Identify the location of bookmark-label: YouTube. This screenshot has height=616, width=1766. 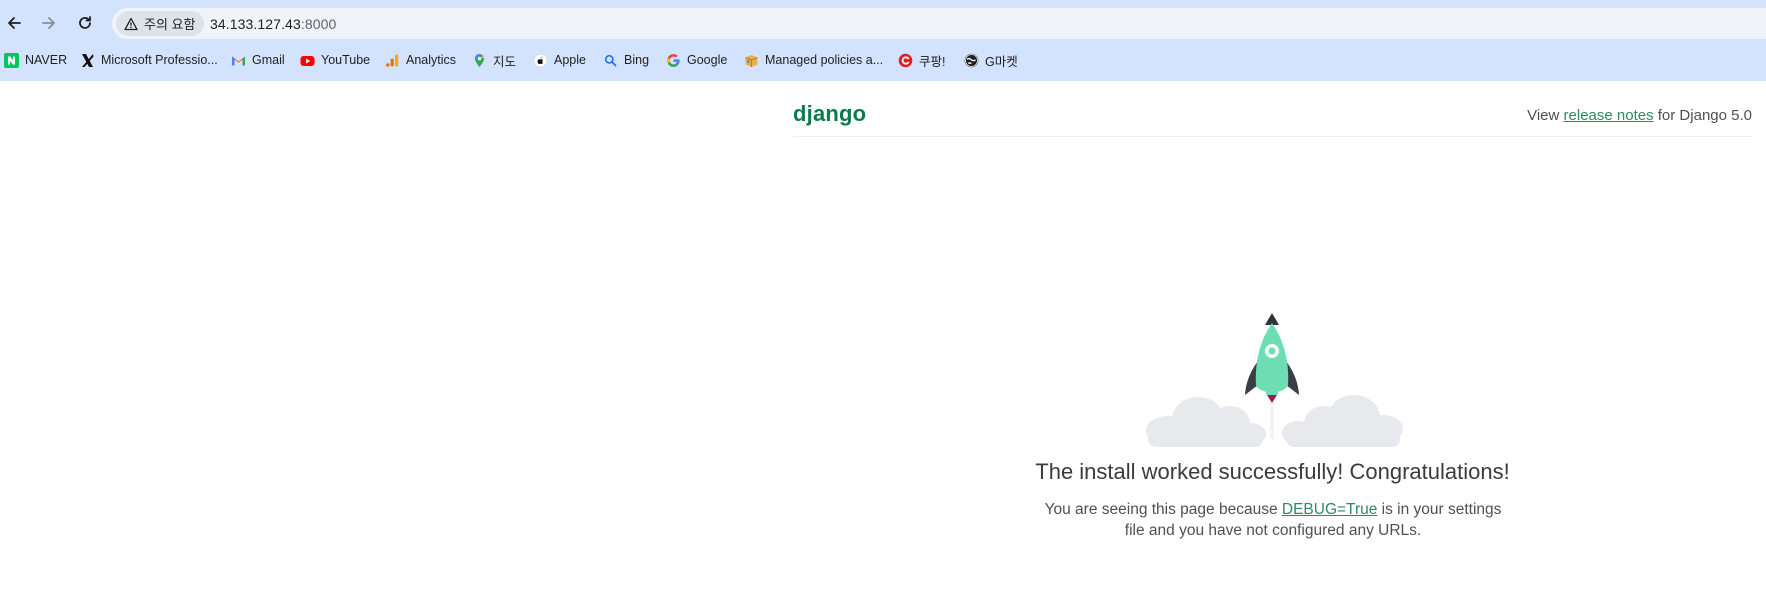
(346, 60).